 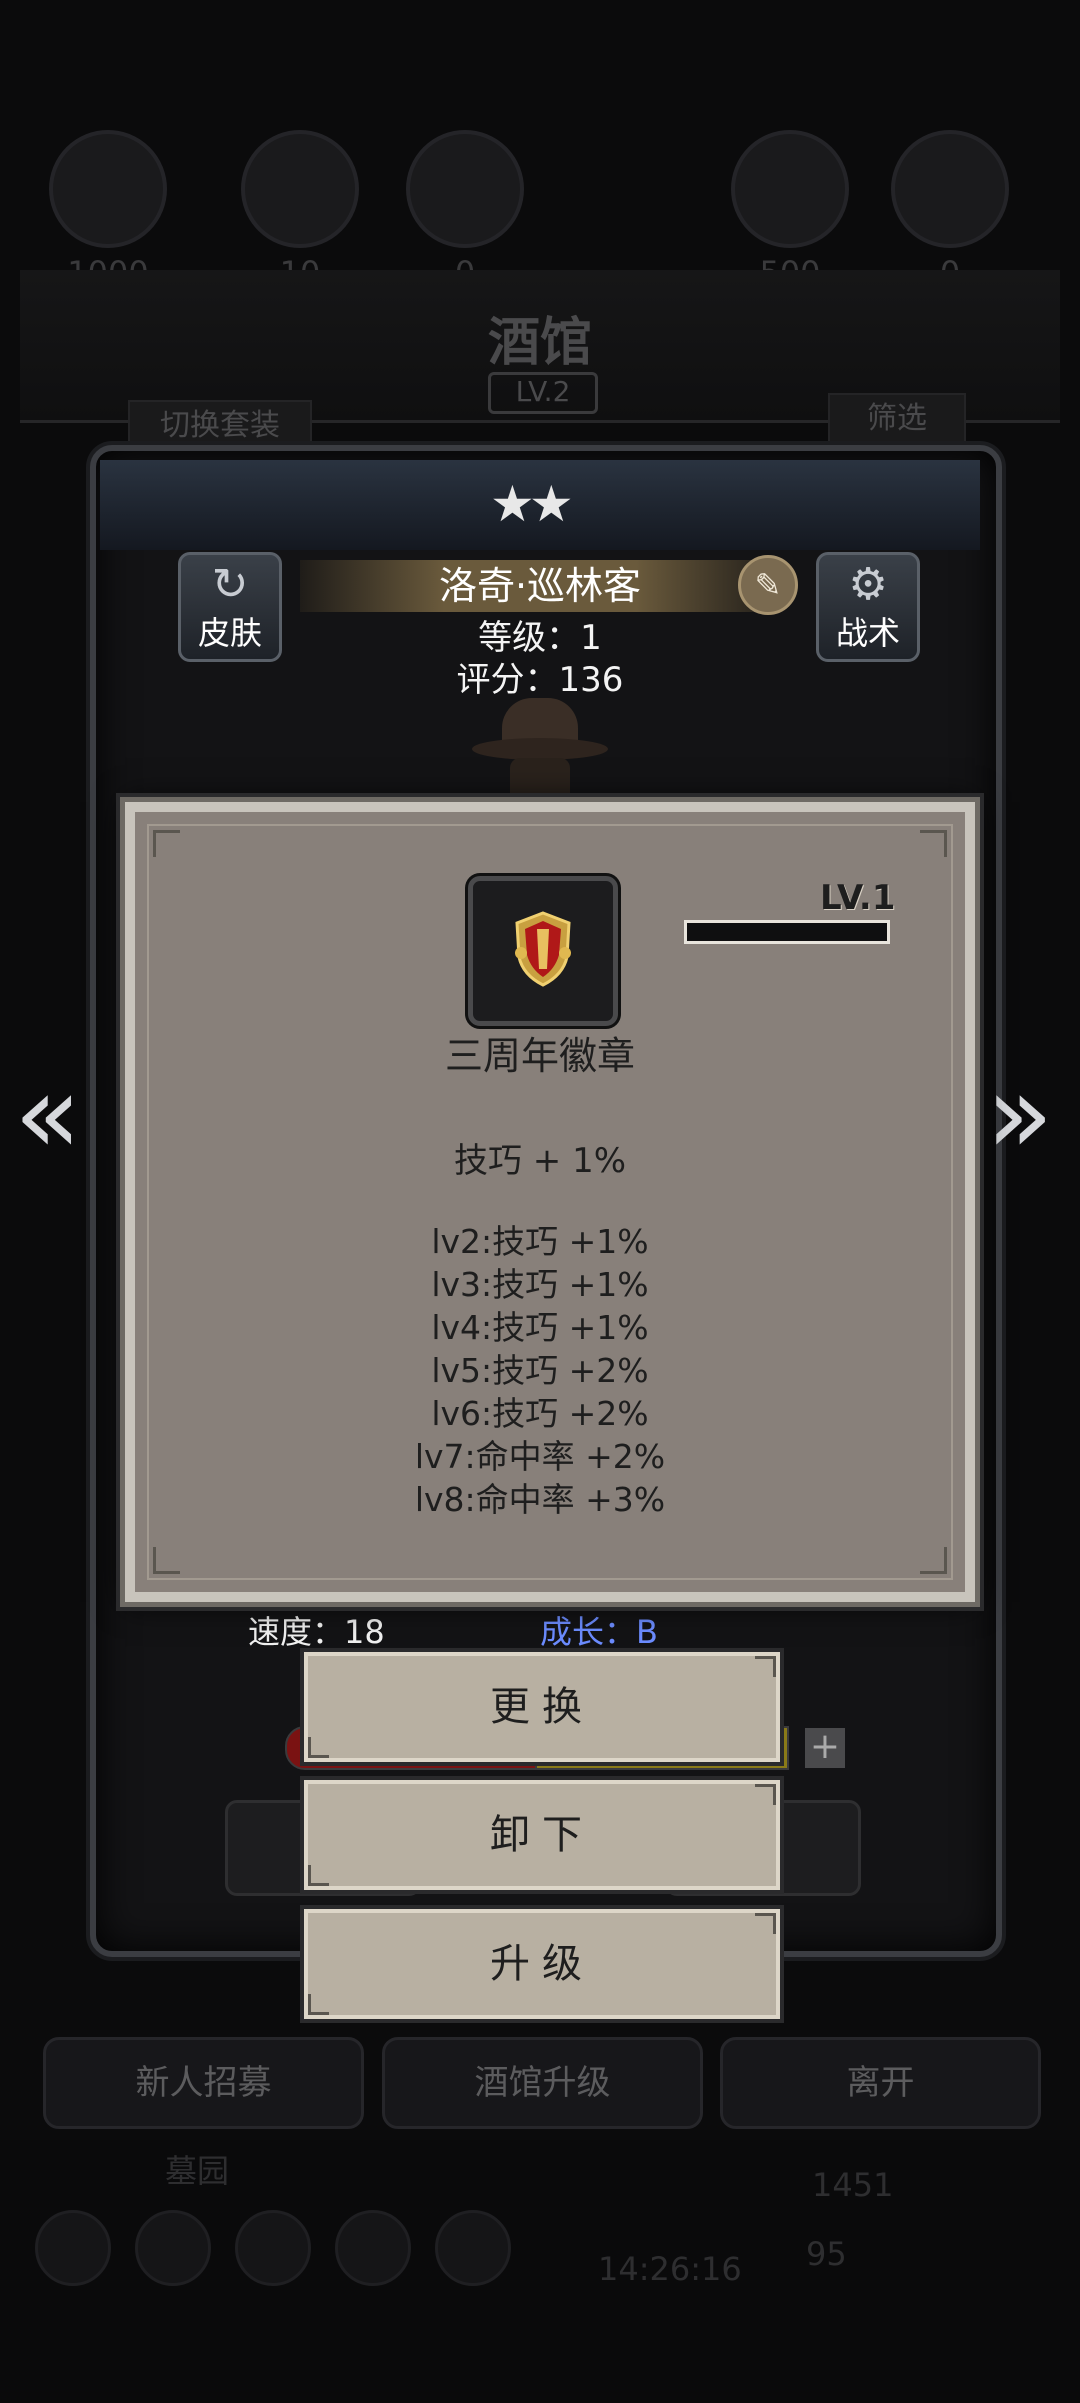 What do you see at coordinates (826, 2254) in the screenshot?
I see `gem-count: 95` at bounding box center [826, 2254].